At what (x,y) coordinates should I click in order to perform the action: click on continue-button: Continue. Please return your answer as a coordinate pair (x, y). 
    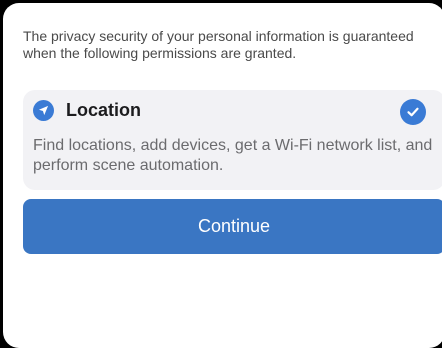
    Looking at the image, I should click on (232, 226).